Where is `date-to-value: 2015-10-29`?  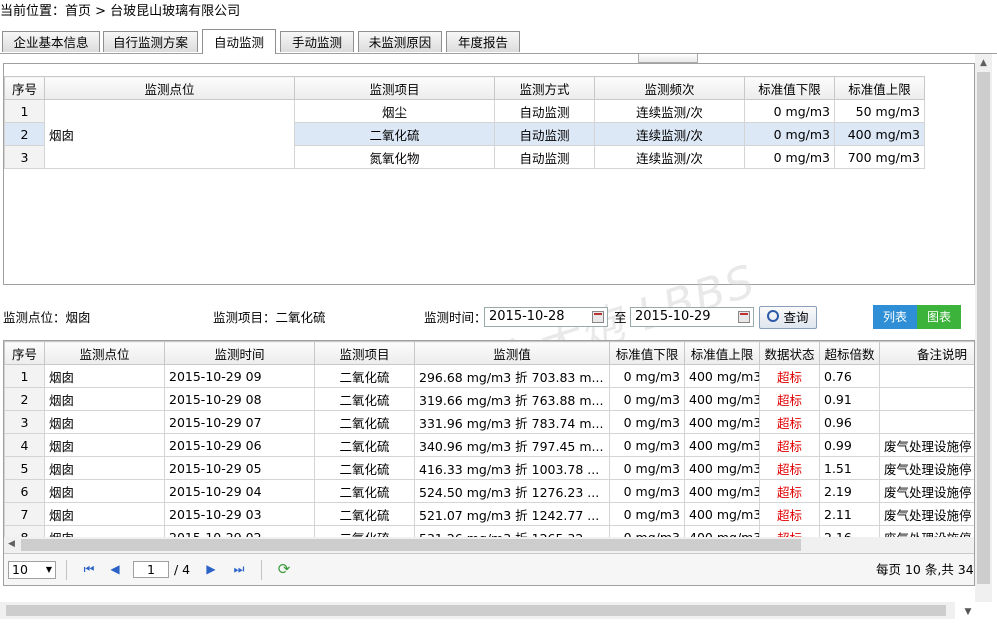 date-to-value: 2015-10-29 is located at coordinates (673, 316).